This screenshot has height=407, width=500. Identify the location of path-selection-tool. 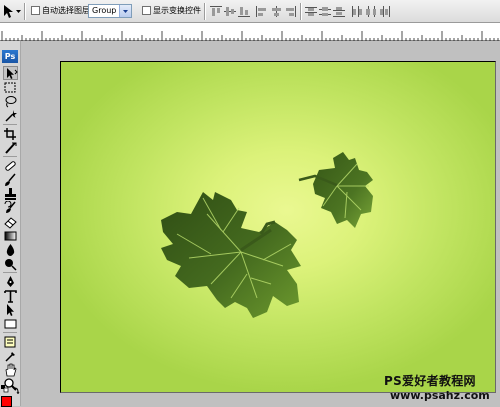
(10, 310).